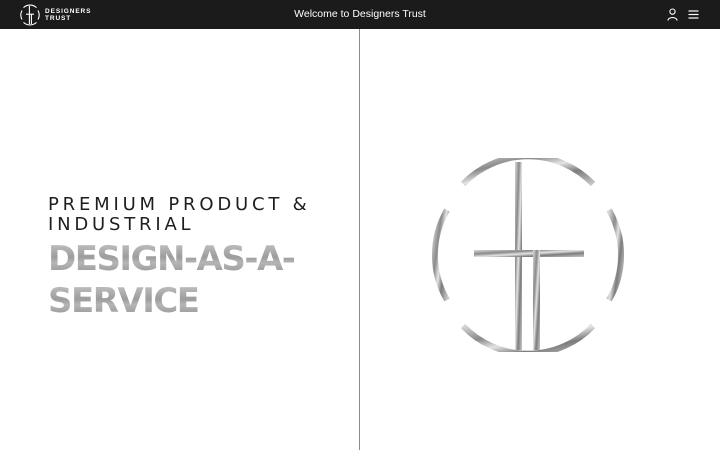 This screenshot has width=720, height=450. I want to click on vertical-divider, so click(359, 239).